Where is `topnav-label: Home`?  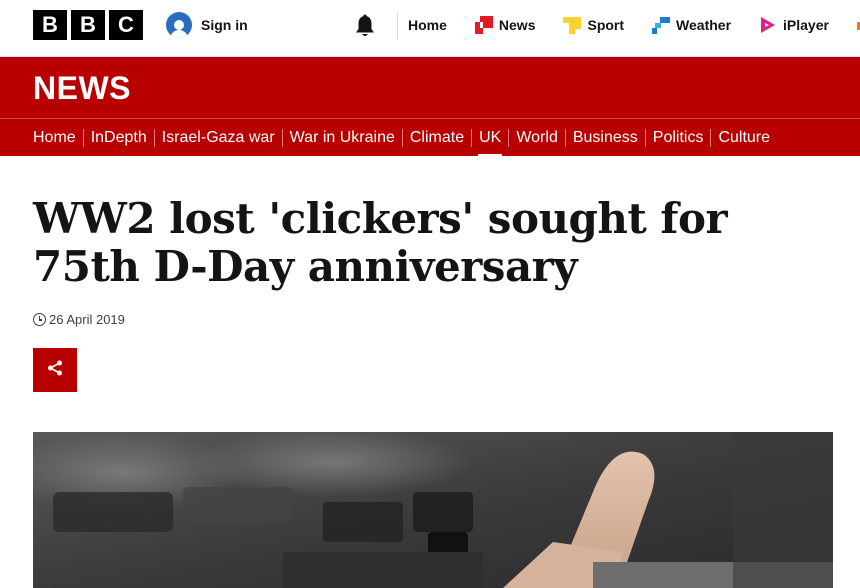 topnav-label: Home is located at coordinates (427, 25).